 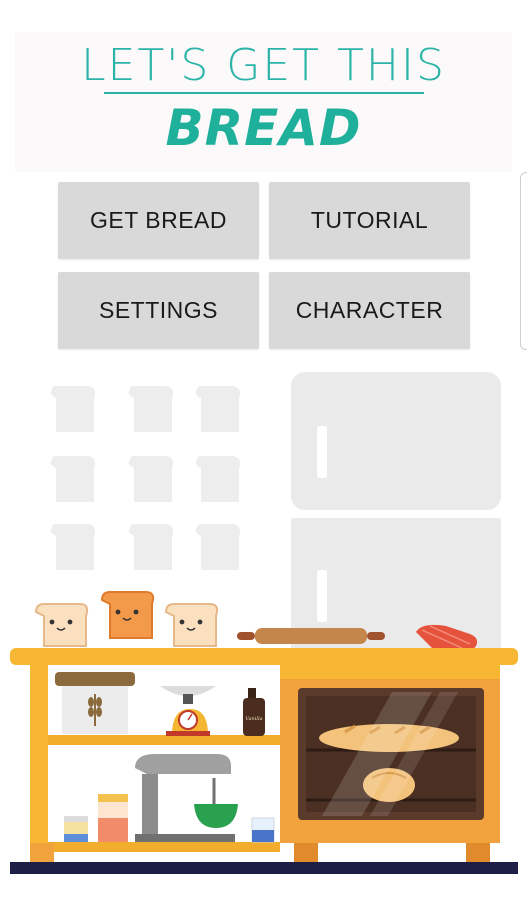 I want to click on kitchen-scale-icon, so click(x=188, y=711).